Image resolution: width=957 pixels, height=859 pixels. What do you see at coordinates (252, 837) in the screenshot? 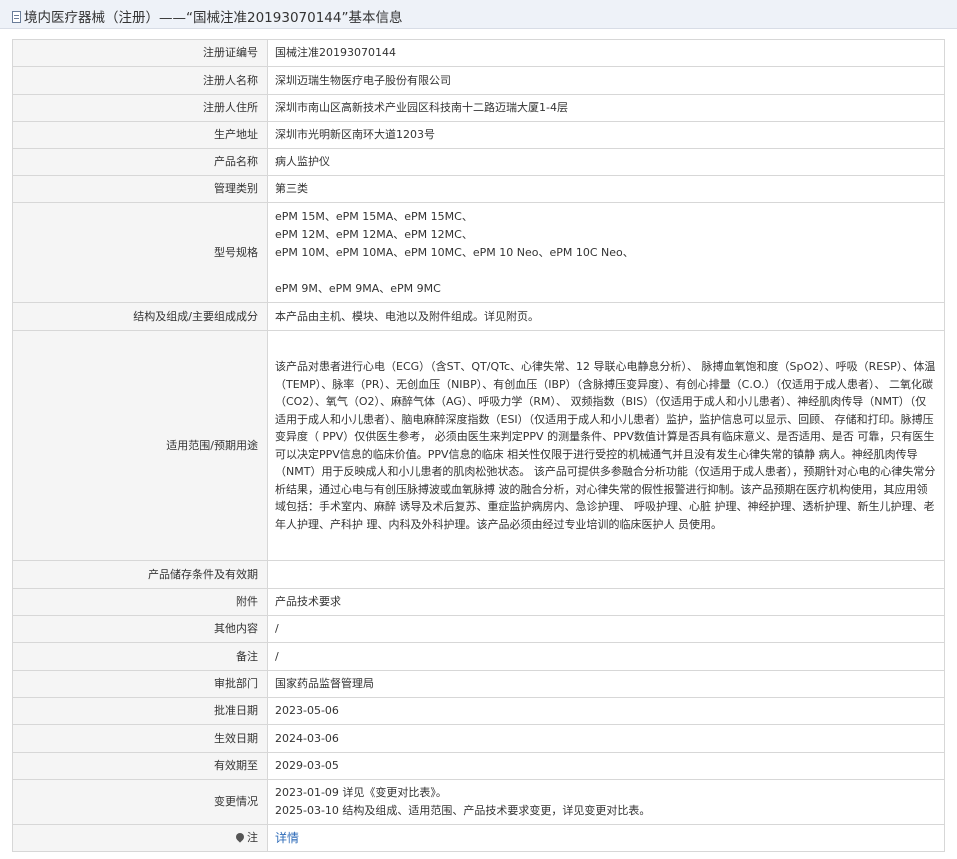
I see `row-label: 注` at bounding box center [252, 837].